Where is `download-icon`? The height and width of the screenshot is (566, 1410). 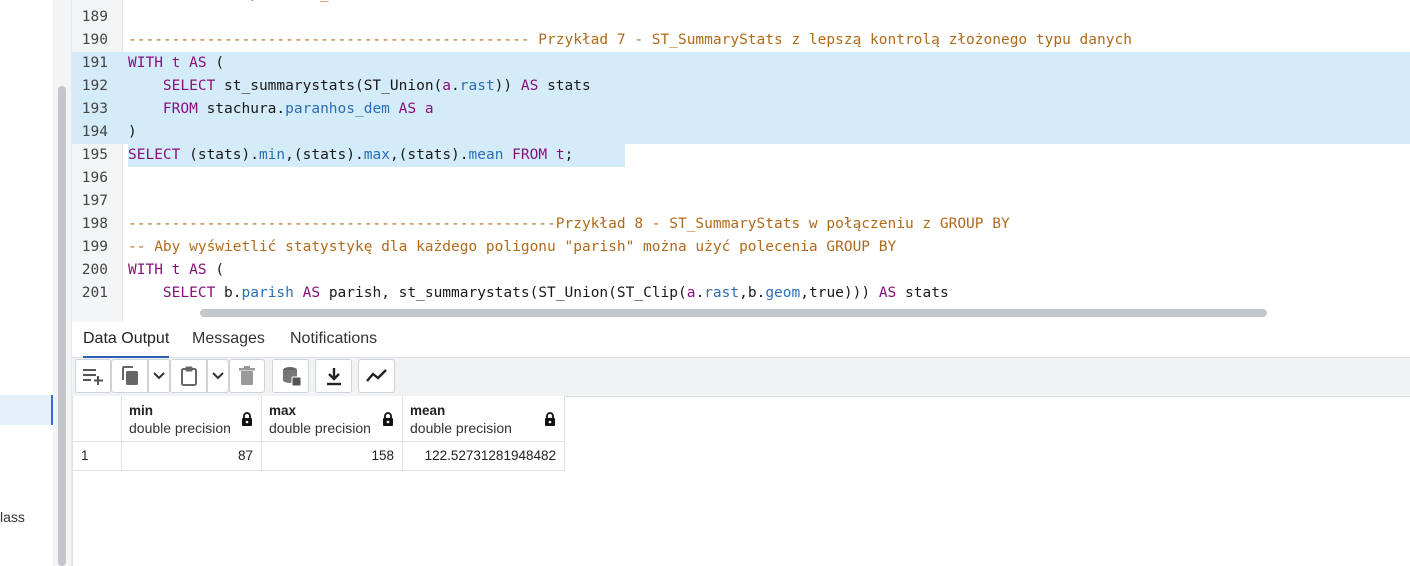
download-icon is located at coordinates (334, 376).